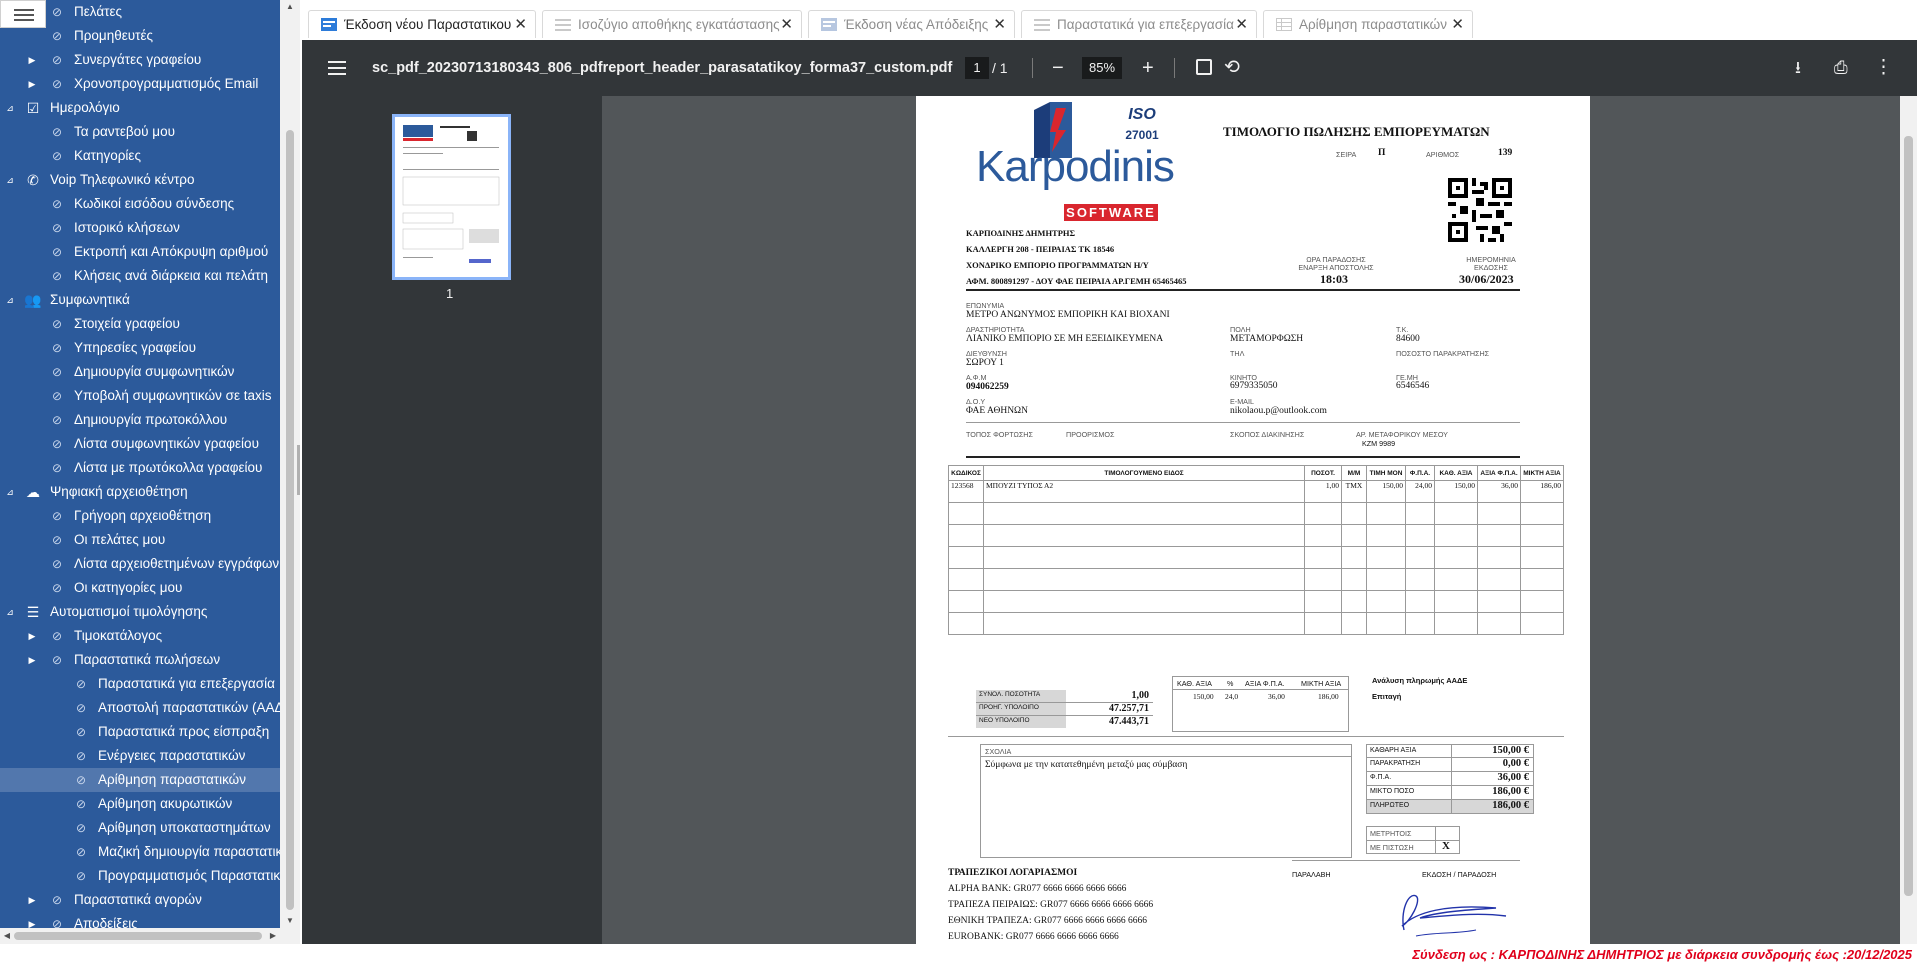 The height and width of the screenshot is (966, 1917). I want to click on sidebar-item: ⊿ ✆ Voip Τηλεφωνικό κέντρο, so click(140, 180).